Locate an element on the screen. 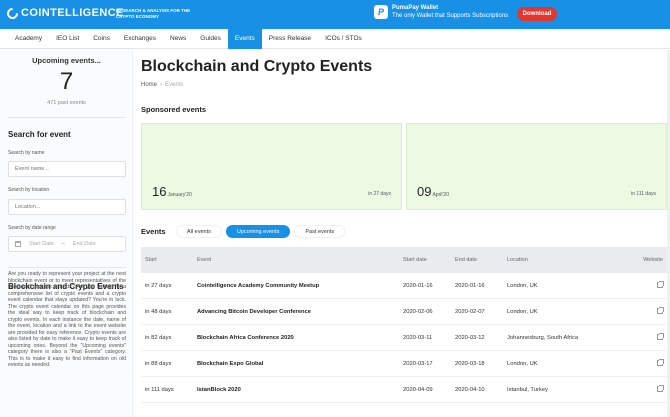  nav-item-events: Events is located at coordinates (244, 39).